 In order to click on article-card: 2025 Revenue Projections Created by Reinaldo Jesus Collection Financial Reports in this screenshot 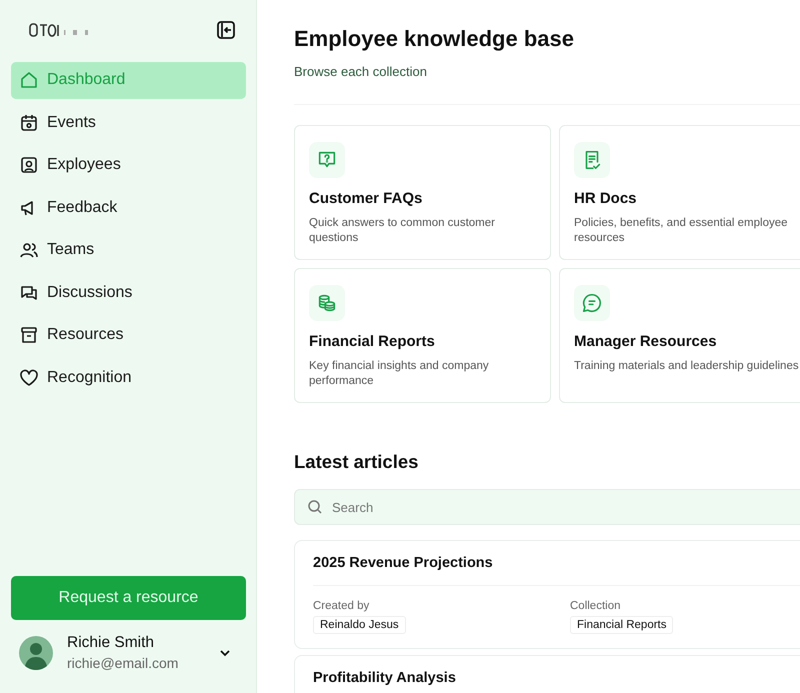, I will do `click(547, 594)`.